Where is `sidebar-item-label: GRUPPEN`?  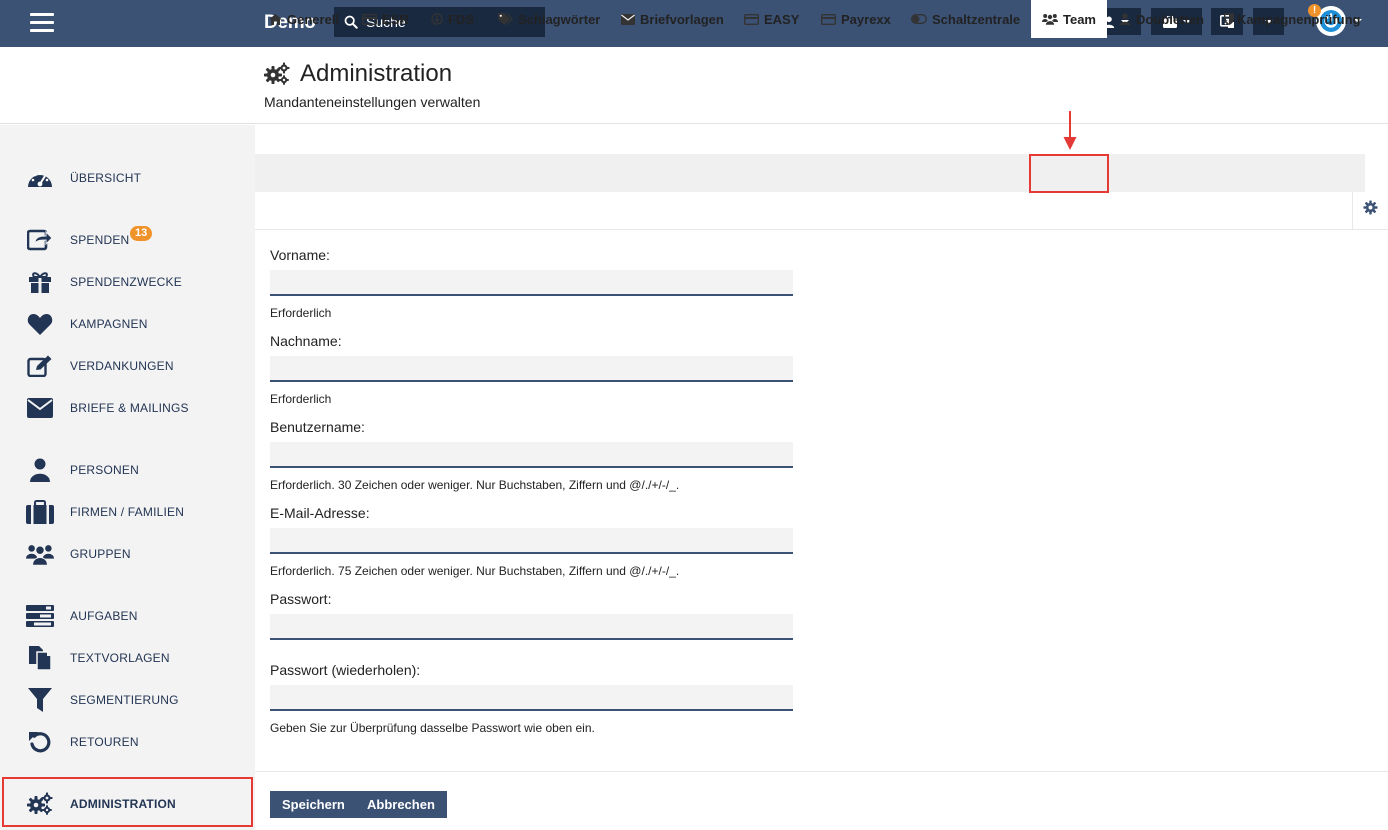
sidebar-item-label: GRUPPEN is located at coordinates (100, 554).